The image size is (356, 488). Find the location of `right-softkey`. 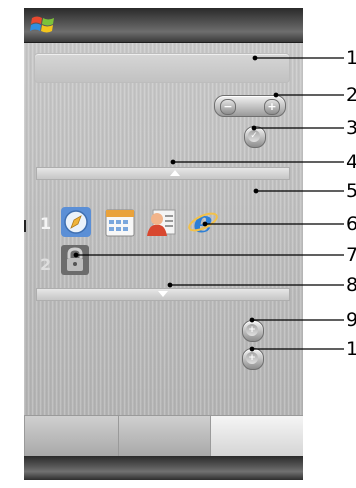

right-softkey is located at coordinates (256, 436).